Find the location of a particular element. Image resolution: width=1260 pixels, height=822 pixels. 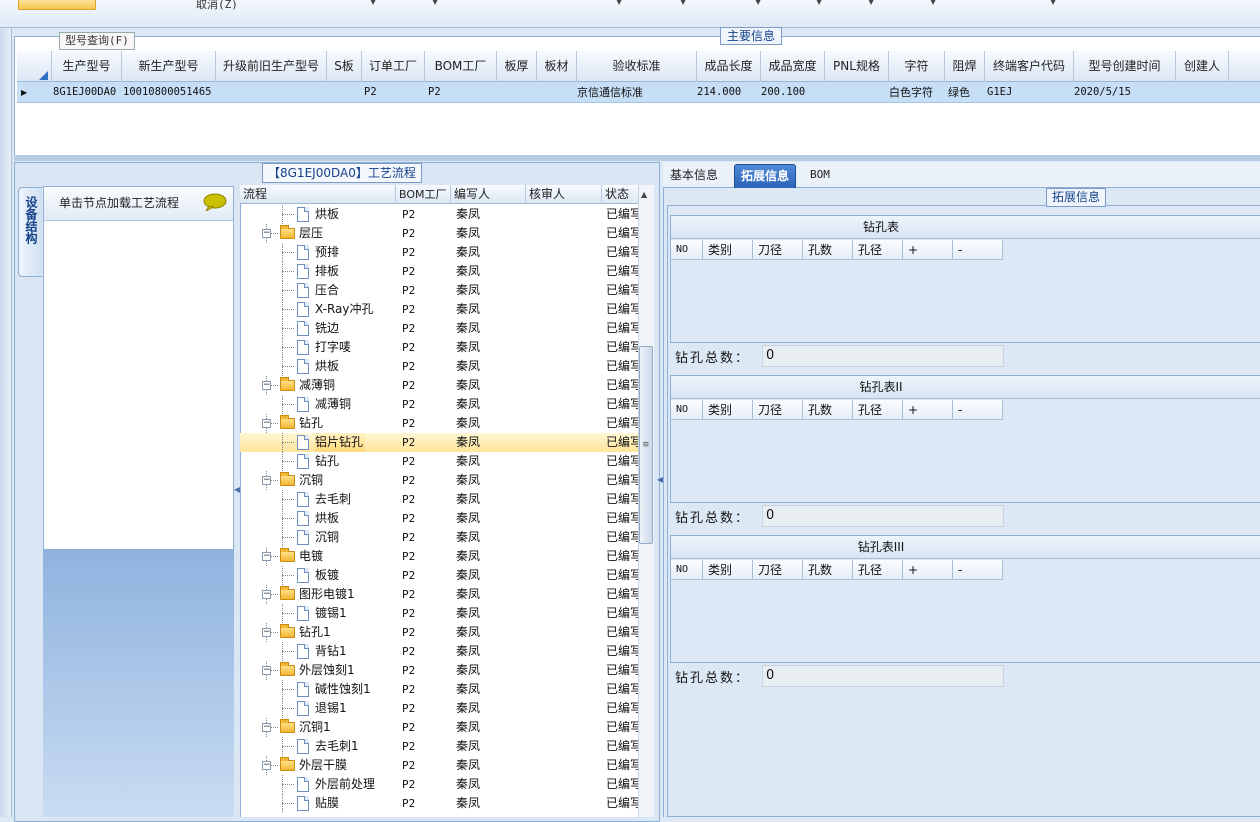

cell-customer: G1EJ is located at coordinates (999, 92).